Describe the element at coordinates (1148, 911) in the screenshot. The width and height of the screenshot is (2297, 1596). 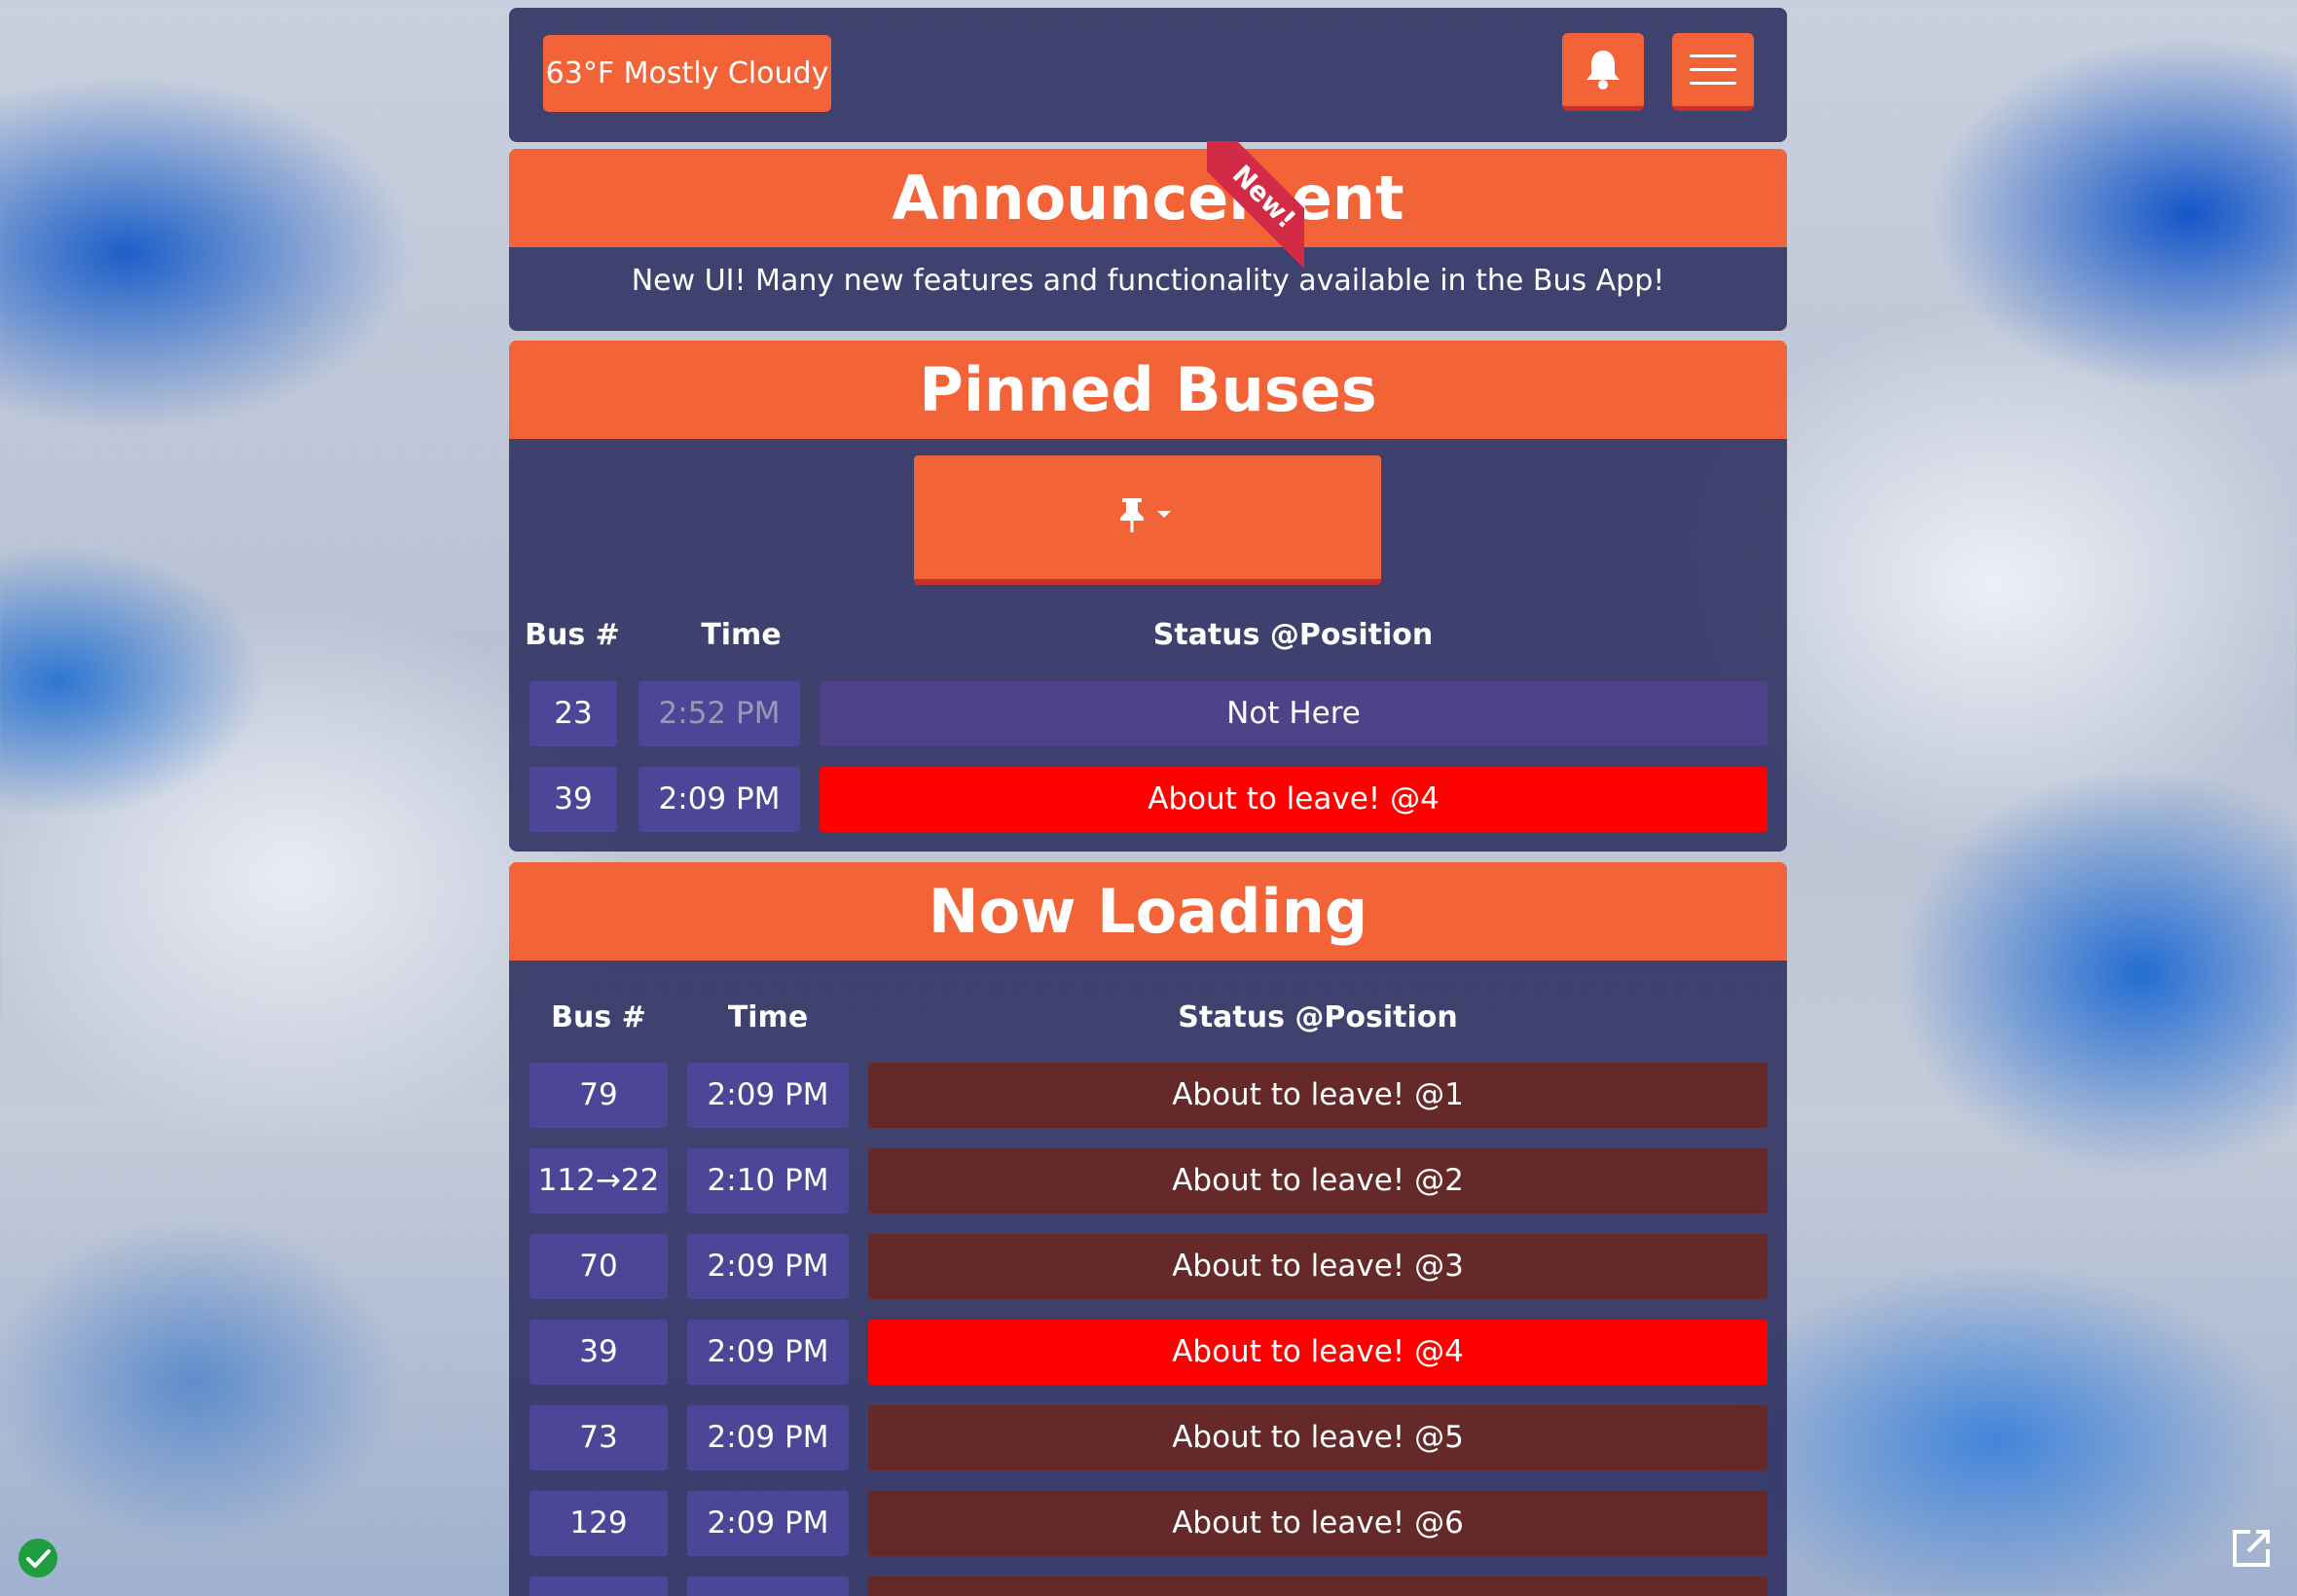
I see `loading-title: Now Loading` at that location.